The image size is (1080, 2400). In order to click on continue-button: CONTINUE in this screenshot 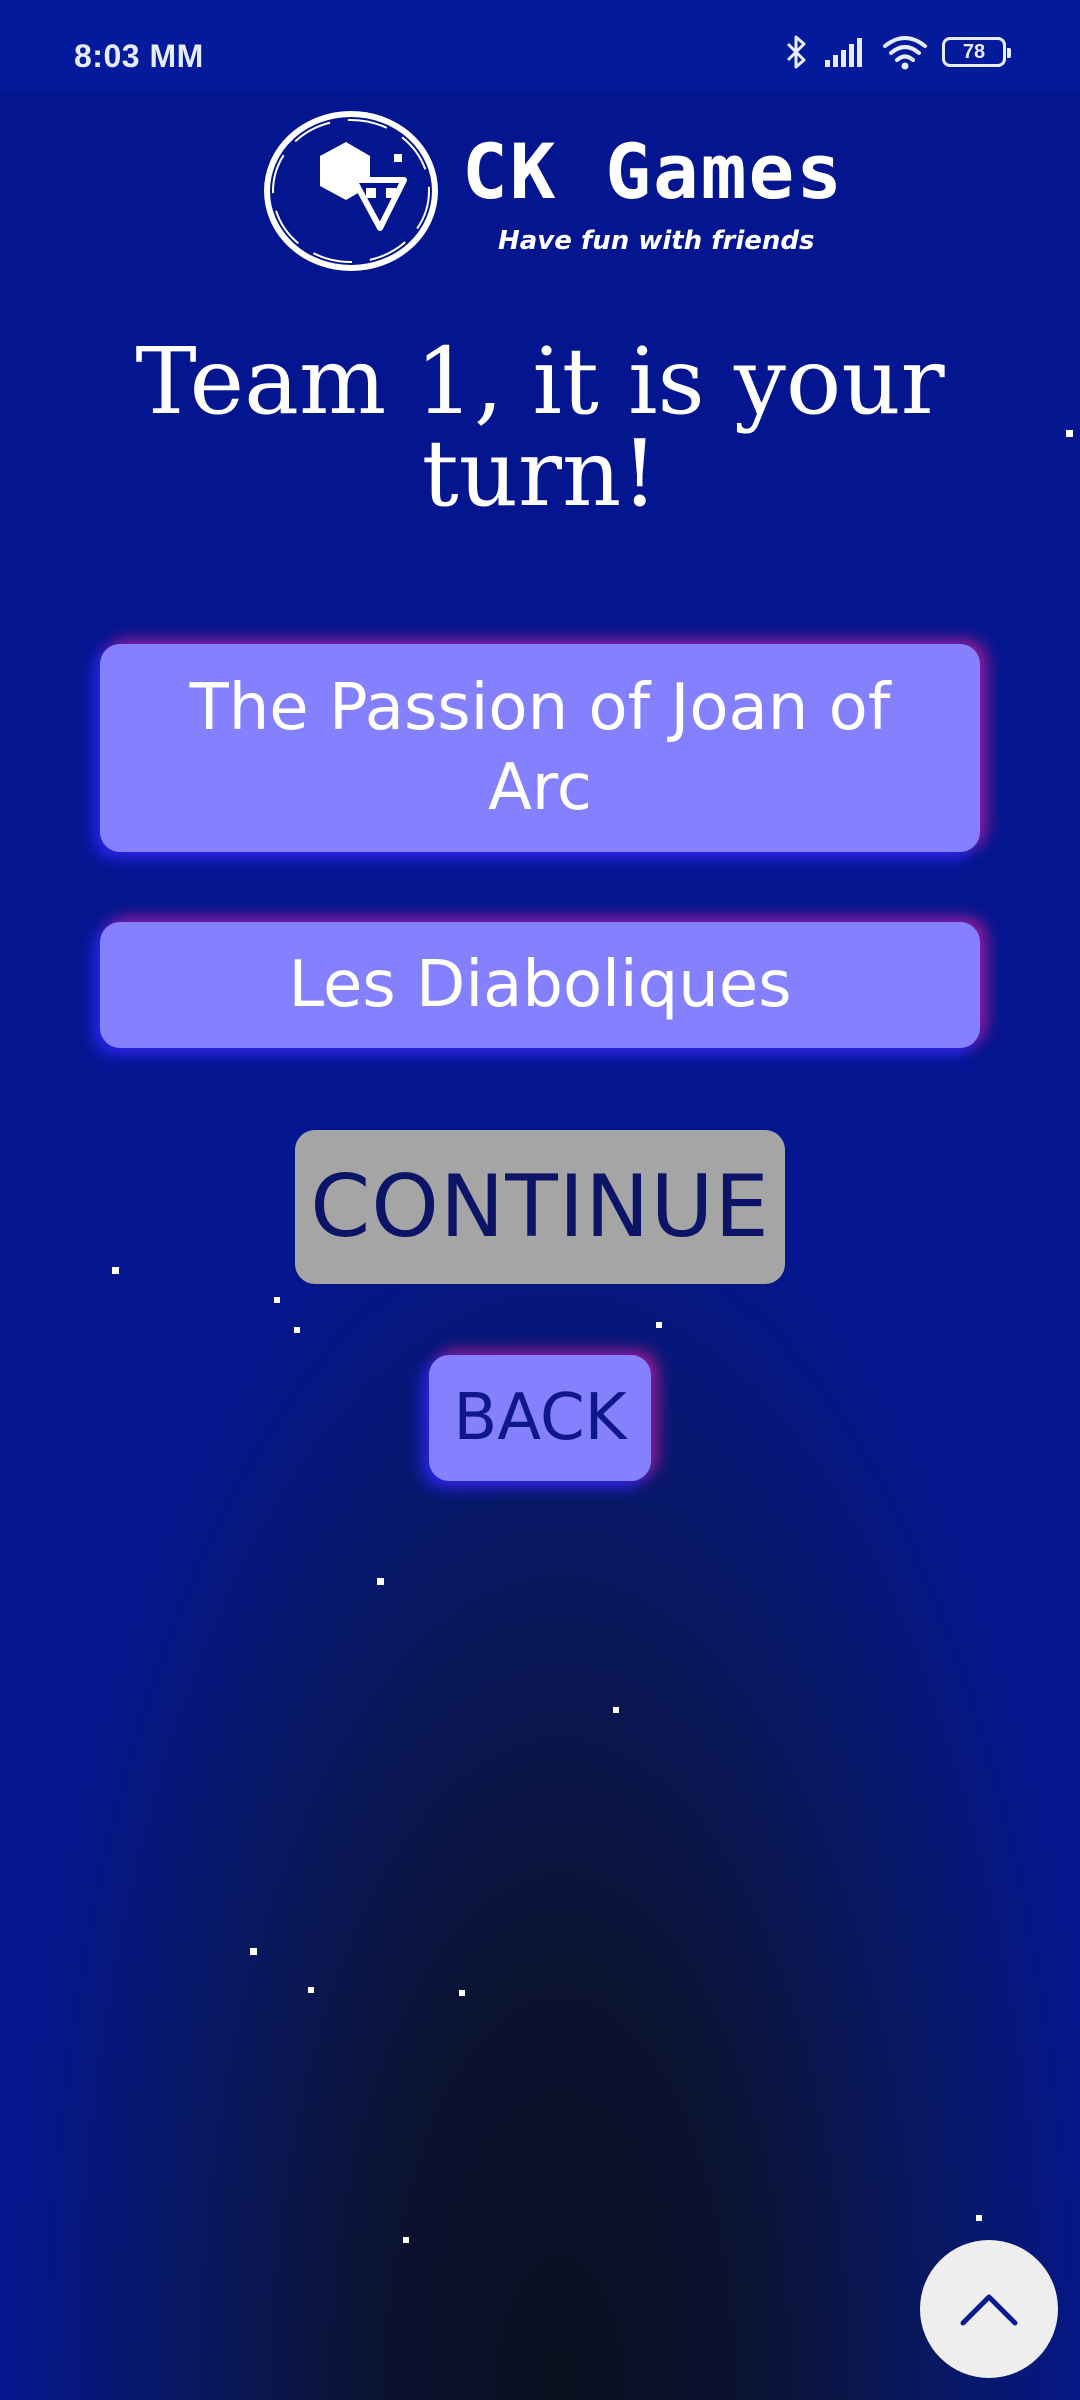, I will do `click(540, 1207)`.